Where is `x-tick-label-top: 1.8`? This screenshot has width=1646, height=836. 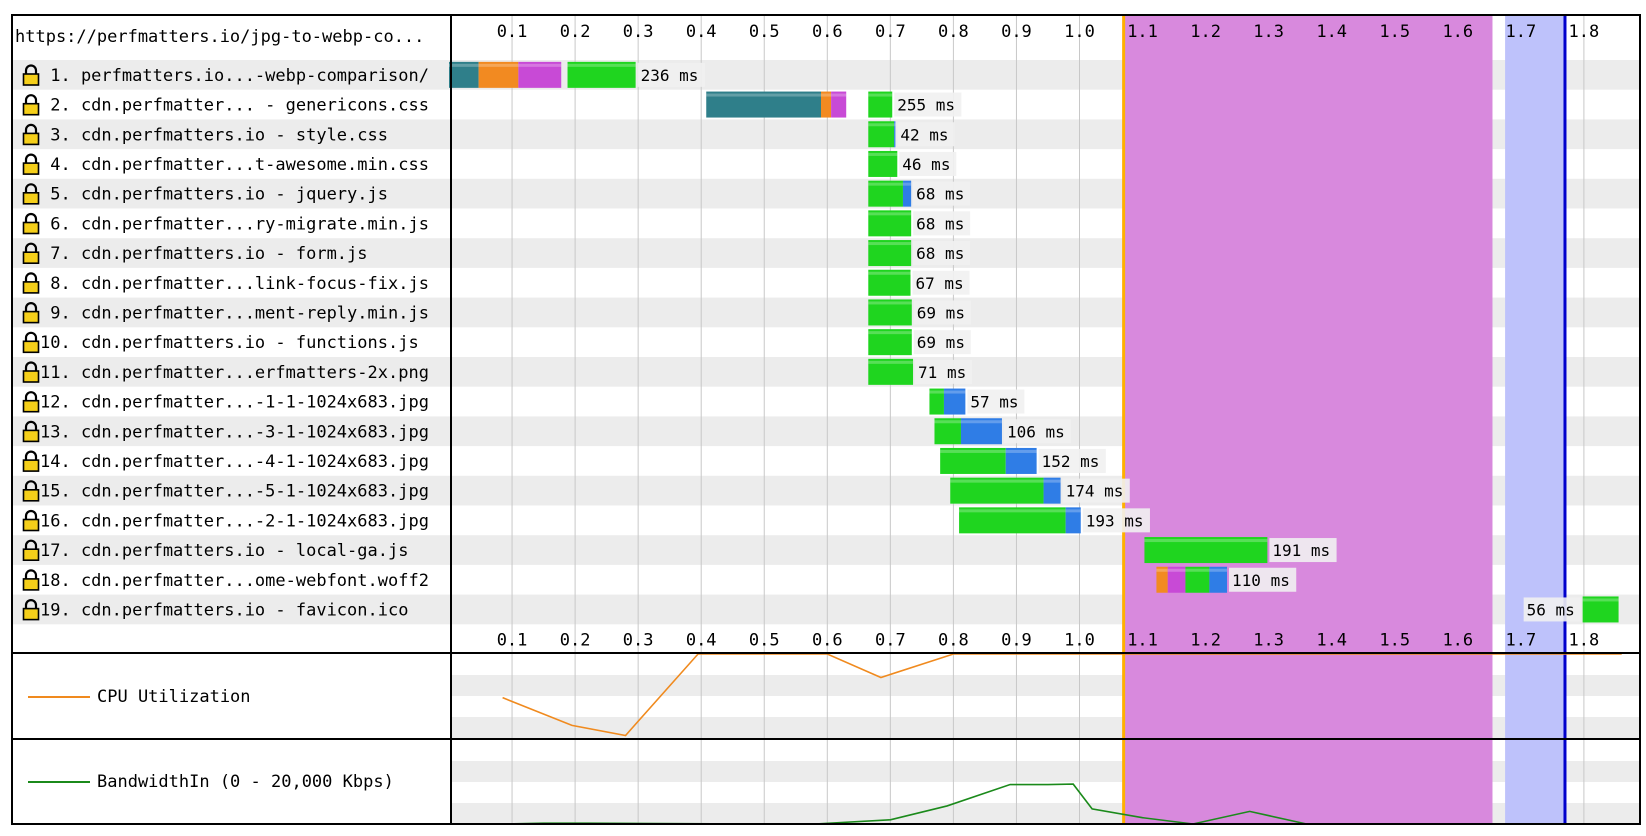
x-tick-label-top: 1.8 is located at coordinates (1584, 32).